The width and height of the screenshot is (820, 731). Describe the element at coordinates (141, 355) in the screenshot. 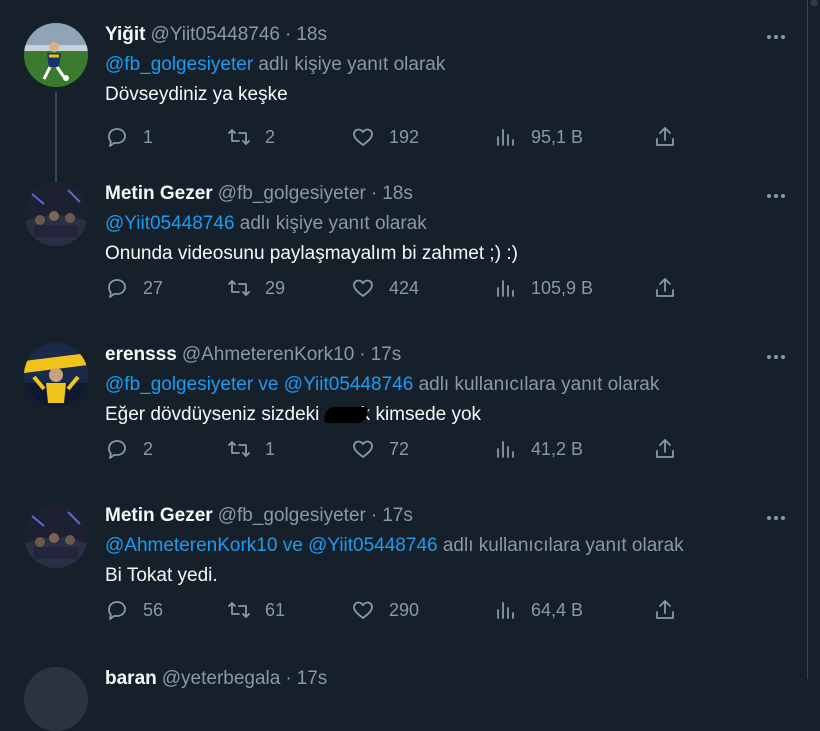

I see `display-name: erensss` at that location.